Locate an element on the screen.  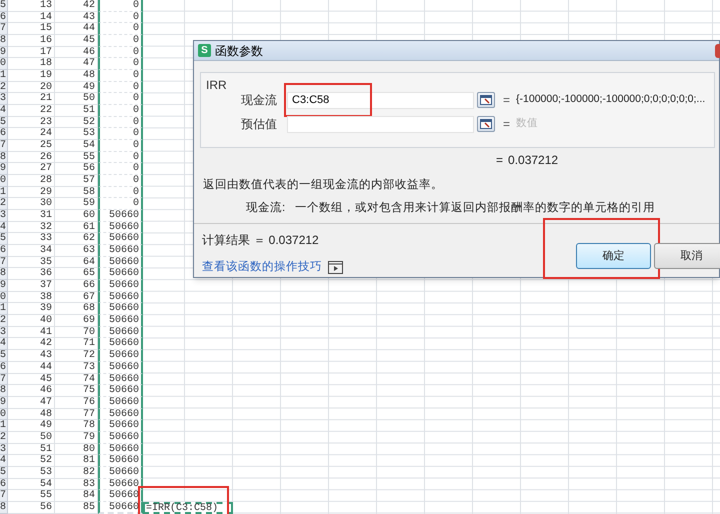
table-cell: 74 is located at coordinates (88, 379).